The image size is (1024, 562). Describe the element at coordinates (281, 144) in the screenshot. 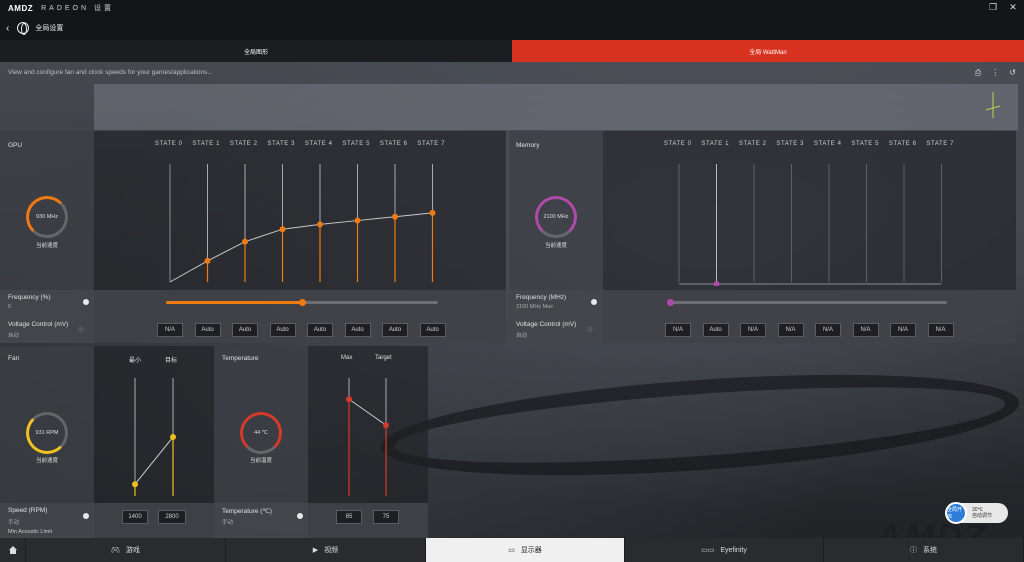

I see `gpu-state-label: STATE 3` at that location.